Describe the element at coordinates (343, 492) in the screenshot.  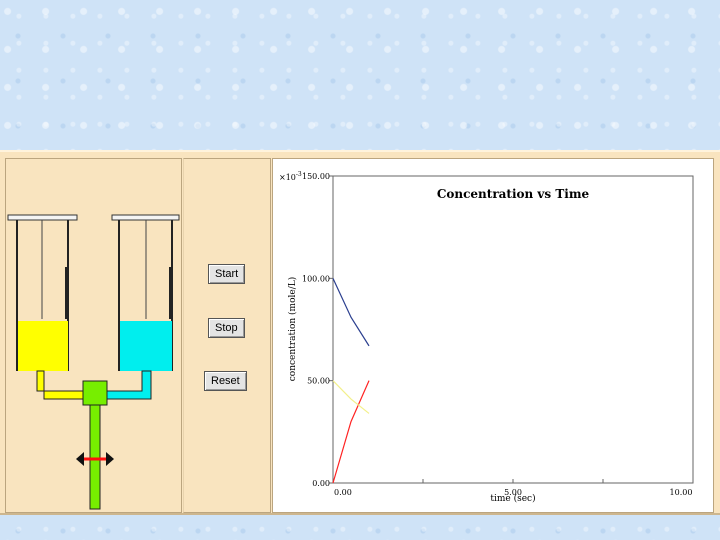
I see `x-tick-label: 0.00` at that location.